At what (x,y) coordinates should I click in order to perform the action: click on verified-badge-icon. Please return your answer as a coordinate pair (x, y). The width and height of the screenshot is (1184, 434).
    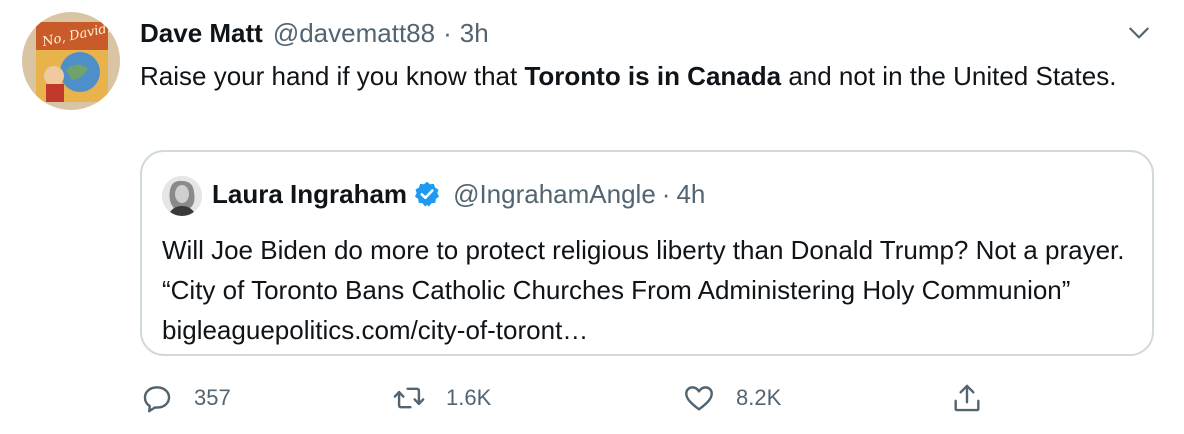
    Looking at the image, I should click on (427, 194).